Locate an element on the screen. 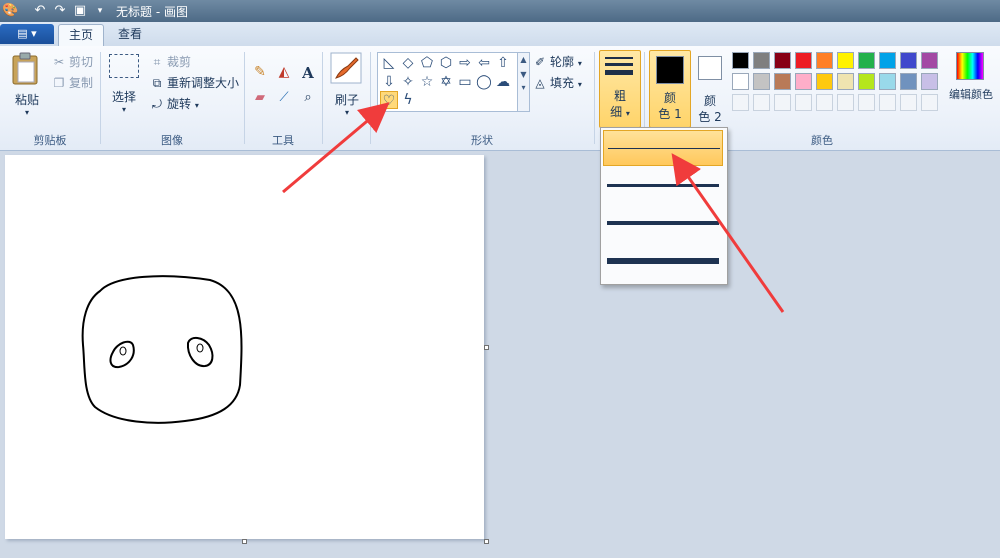 Image resolution: width=1000 pixels, height=558 pixels. copy-button: ❐ 复制 is located at coordinates (72, 82).